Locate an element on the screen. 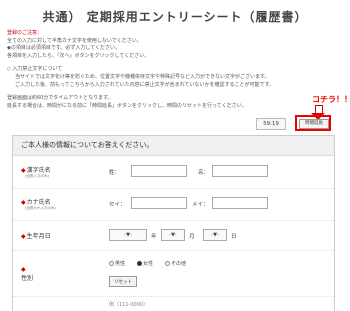 This screenshot has height=311, width=350. last-kana-input is located at coordinates (159, 203).